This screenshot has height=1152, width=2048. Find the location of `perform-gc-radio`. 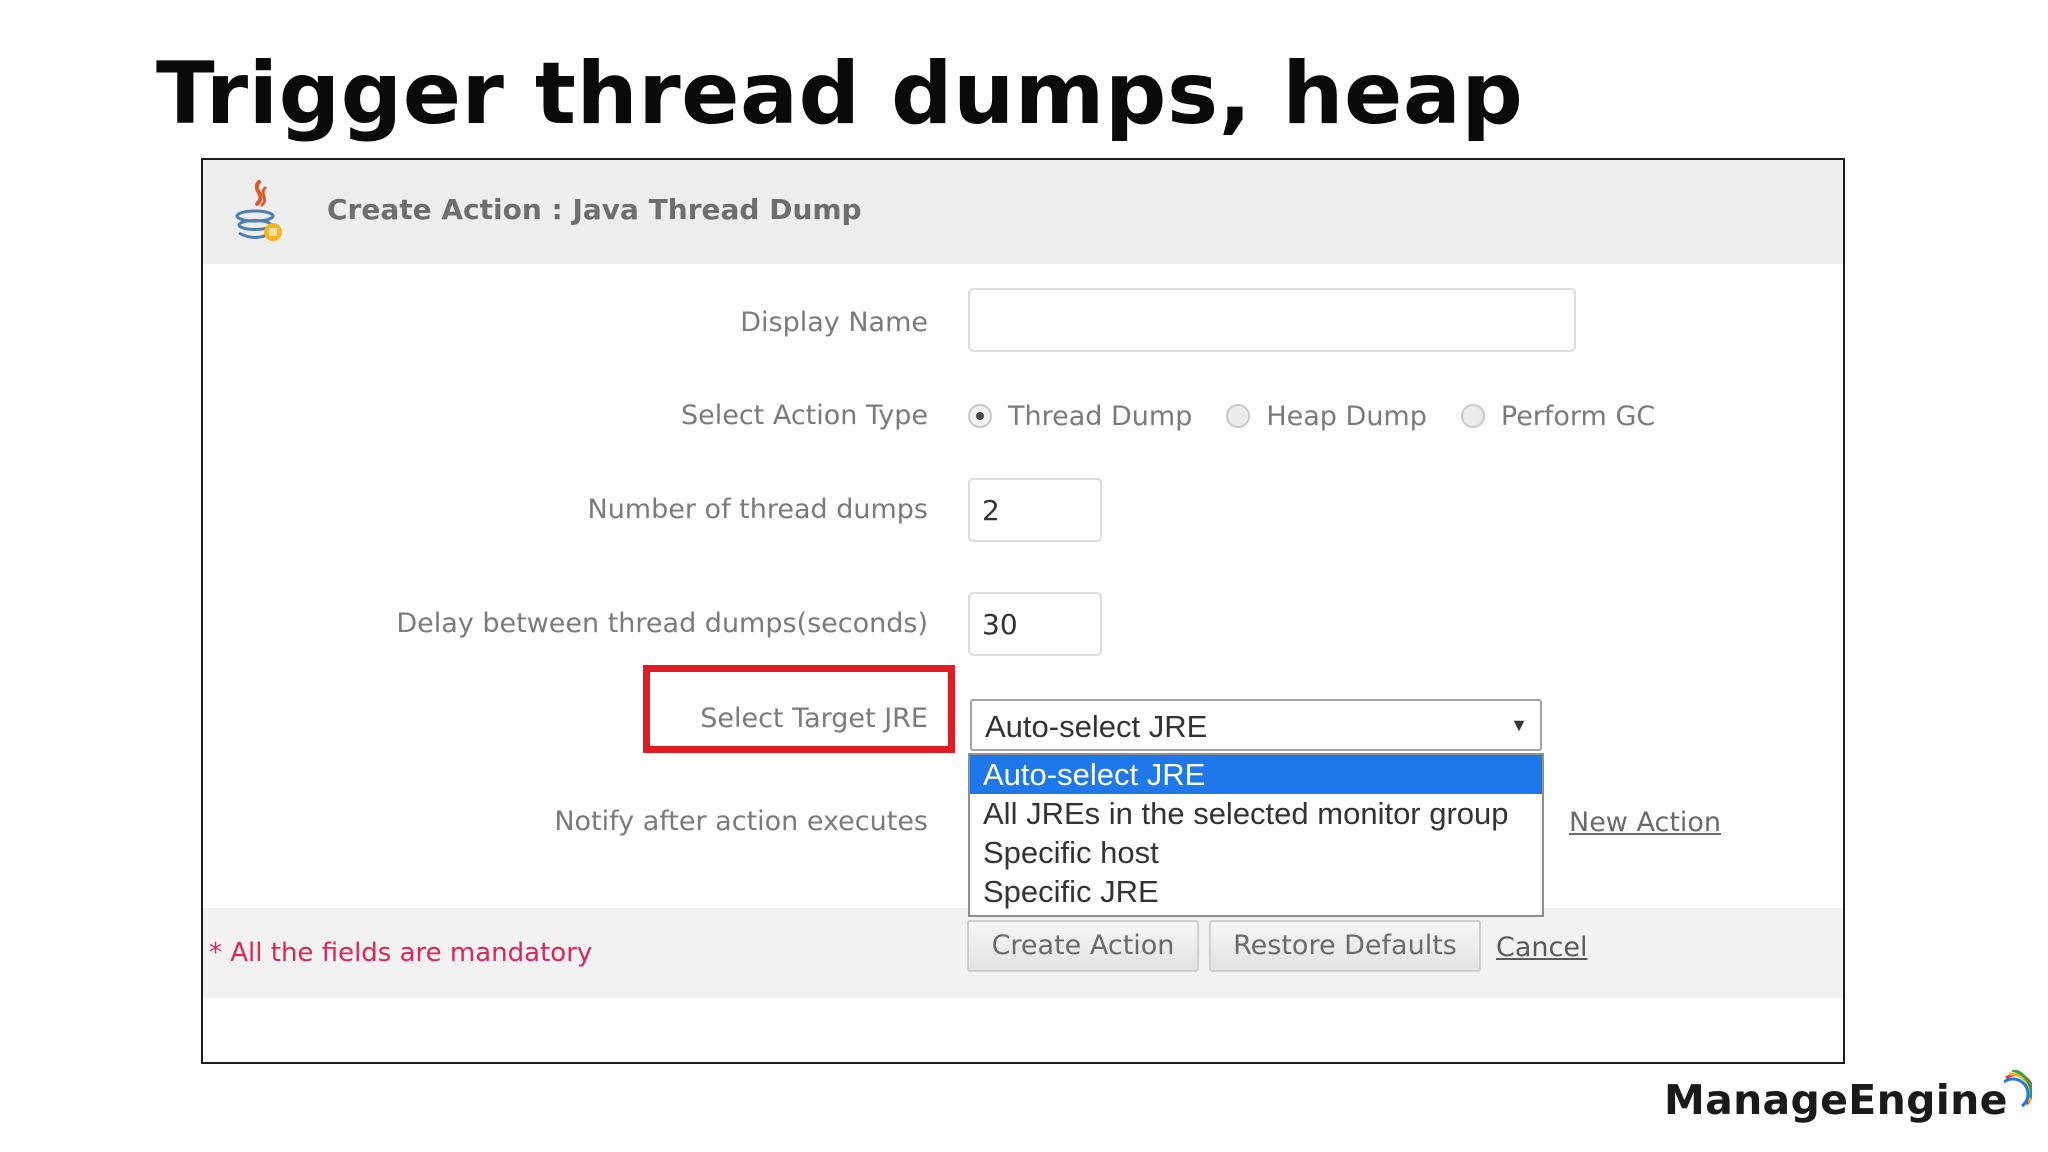

perform-gc-radio is located at coordinates (1472, 416).